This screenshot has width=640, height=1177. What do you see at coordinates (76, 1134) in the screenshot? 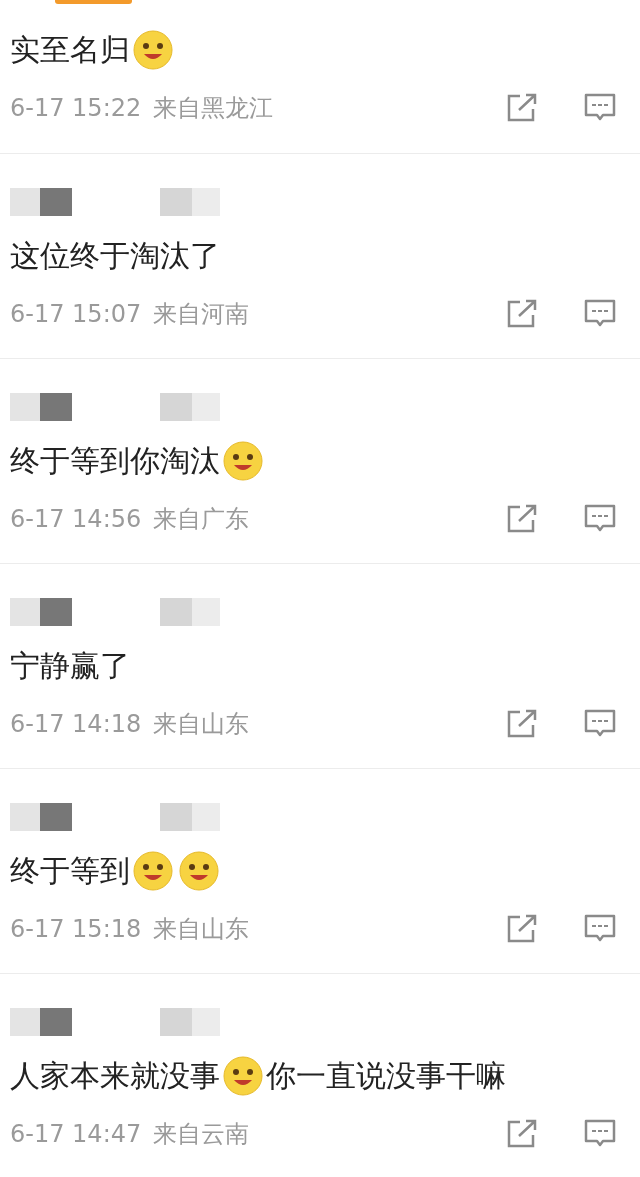
I see `comment-time: 6-17 14:47` at bounding box center [76, 1134].